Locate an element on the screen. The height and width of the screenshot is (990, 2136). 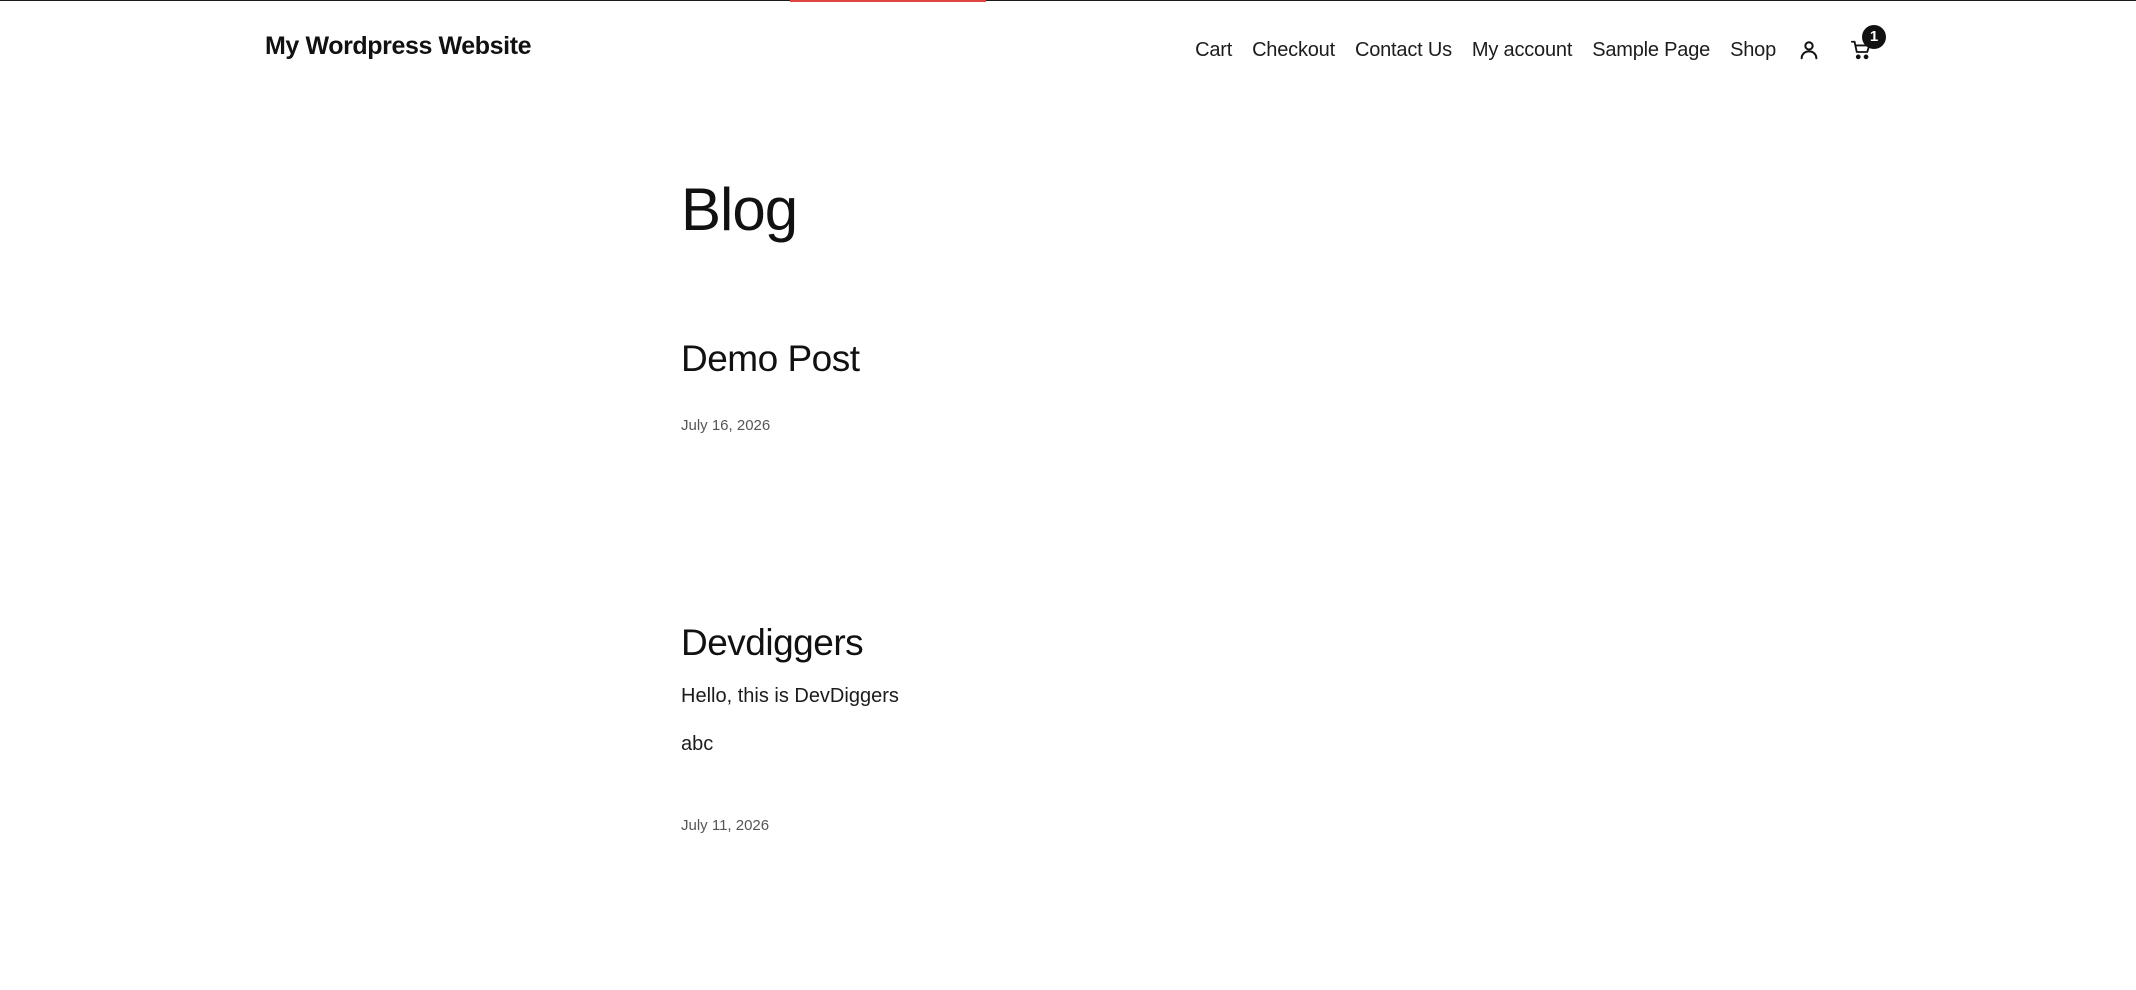
nav-item-contact-us: Contact Us is located at coordinates (1403, 50).